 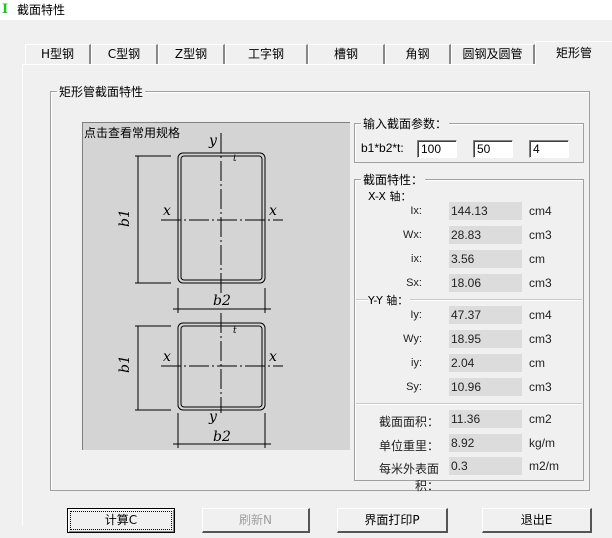 I want to click on wy-modulus-value: 18.95, so click(x=485, y=339).